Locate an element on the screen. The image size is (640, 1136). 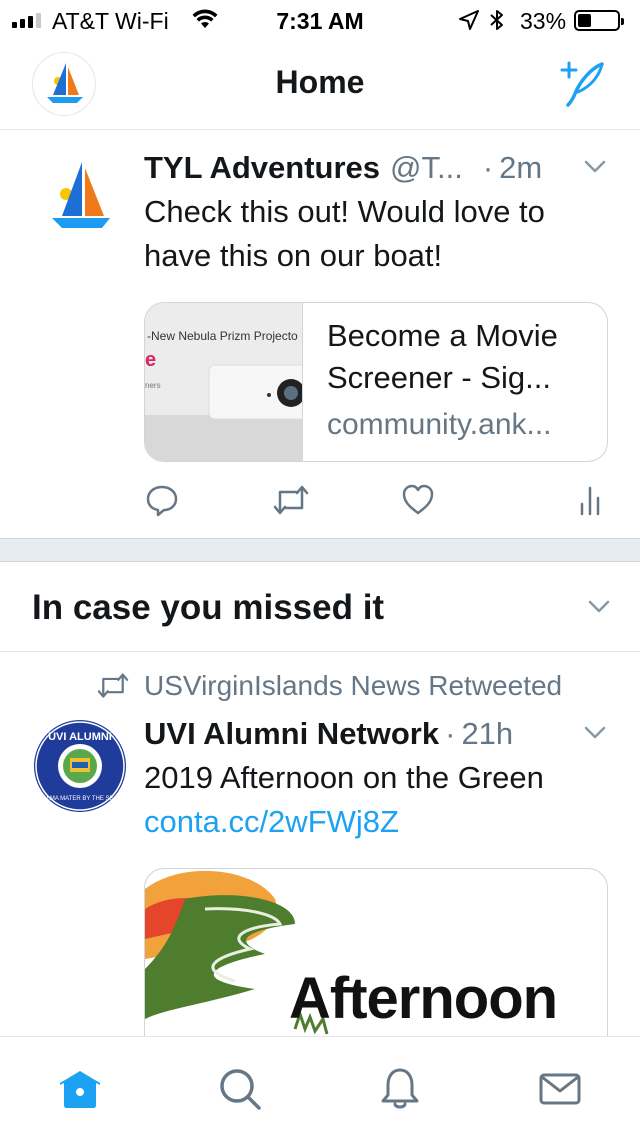
tweet-link: conta.cc/2wFWj8Z is located at coordinates (271, 821).